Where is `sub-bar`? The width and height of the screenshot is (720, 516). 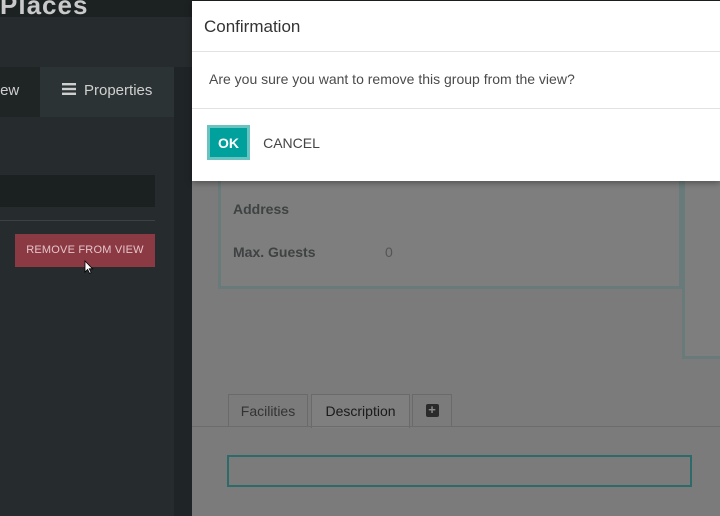 sub-bar is located at coordinates (96, 42).